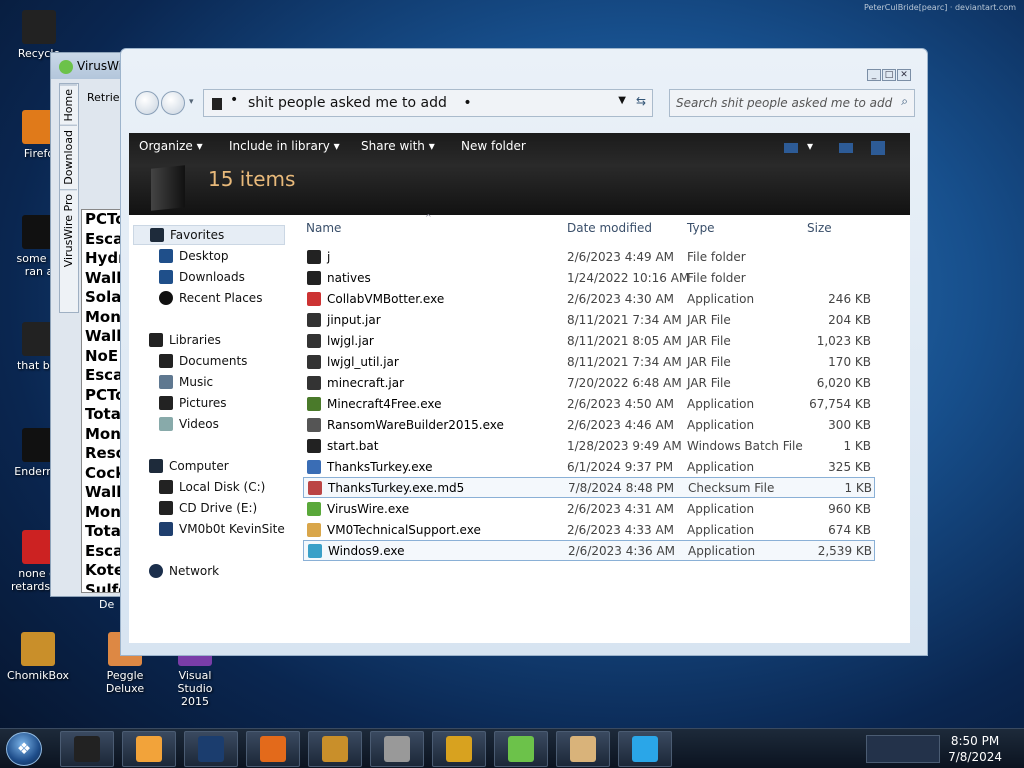 This screenshot has width=1024, height=768. Describe the element at coordinates (184, 571) in the screenshot. I see `nav-network: Network` at that location.